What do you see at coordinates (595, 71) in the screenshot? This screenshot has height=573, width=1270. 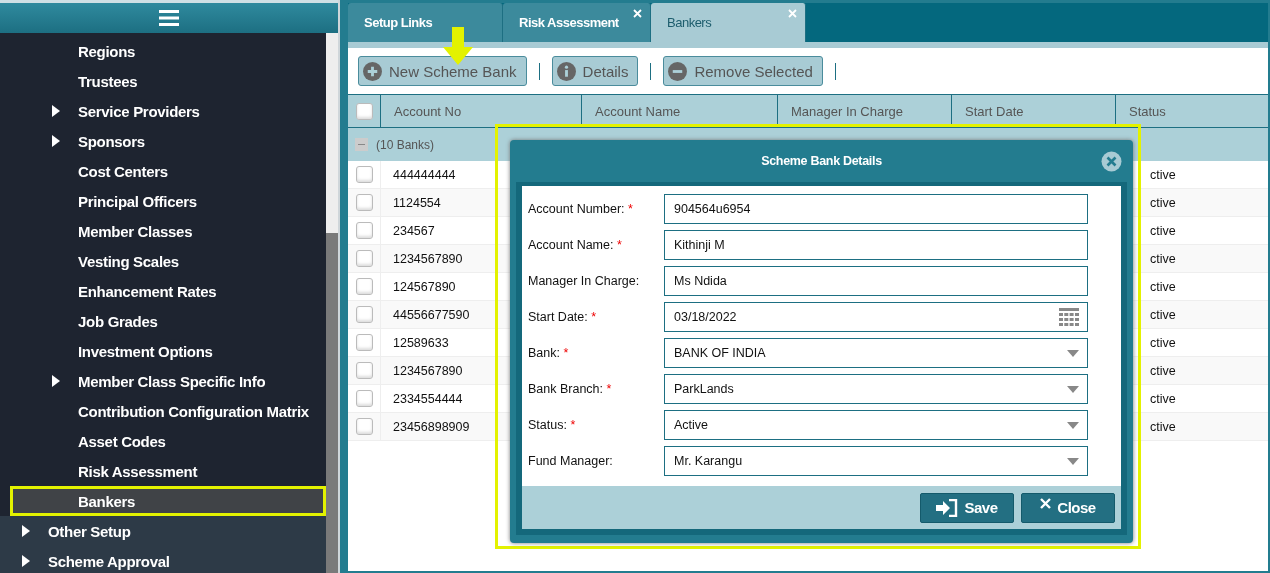 I see `toolbar-button: Details` at bounding box center [595, 71].